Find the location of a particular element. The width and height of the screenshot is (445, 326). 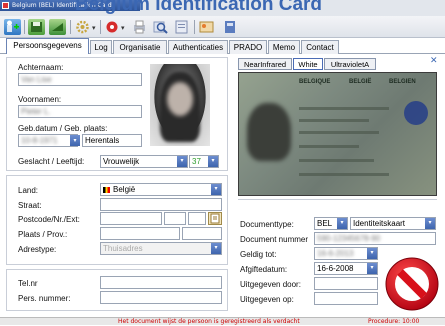

geb-plaats-field: Herentals is located at coordinates (112, 140).